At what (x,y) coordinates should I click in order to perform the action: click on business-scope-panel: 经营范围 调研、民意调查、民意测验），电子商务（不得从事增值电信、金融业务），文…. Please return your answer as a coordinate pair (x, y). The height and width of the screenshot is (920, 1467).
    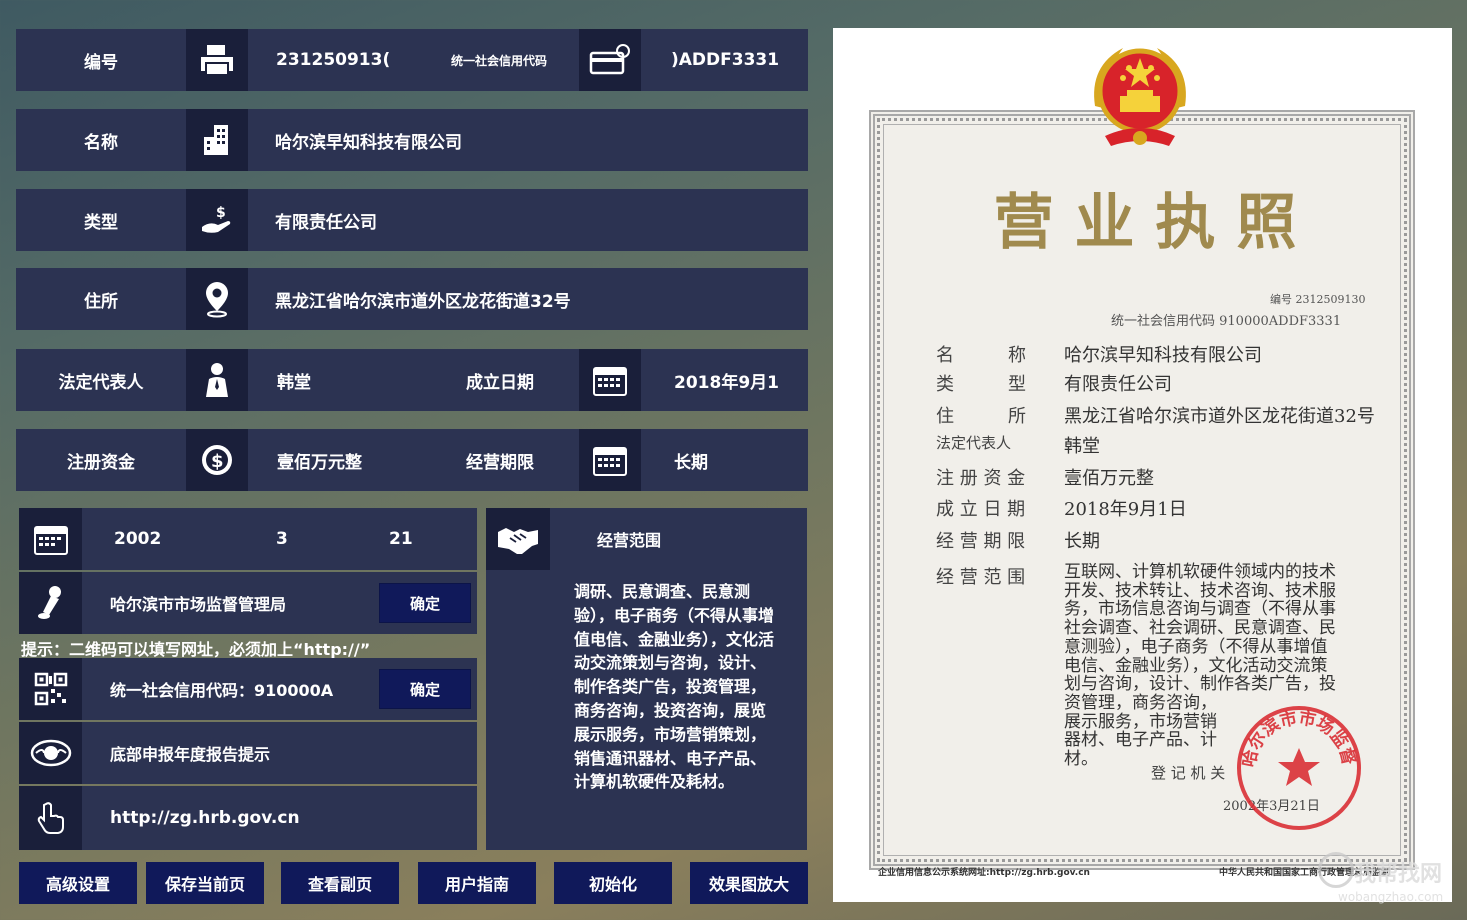
    Looking at the image, I should click on (646, 679).